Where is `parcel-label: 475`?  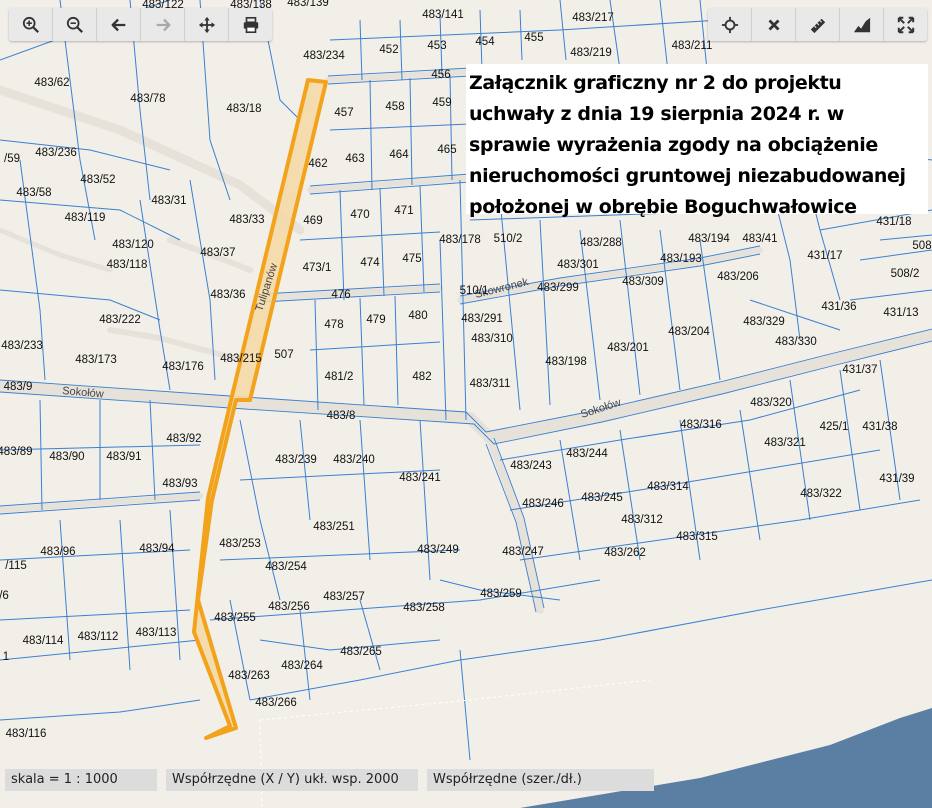
parcel-label: 475 is located at coordinates (411, 259).